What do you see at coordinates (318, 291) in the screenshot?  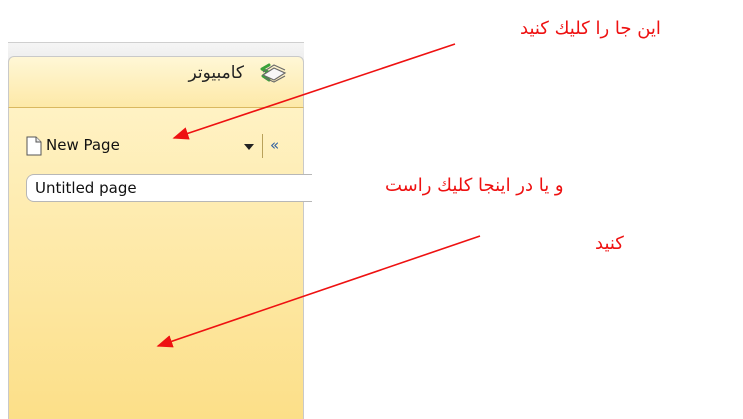 I see `arrow-to-page-list` at bounding box center [318, 291].